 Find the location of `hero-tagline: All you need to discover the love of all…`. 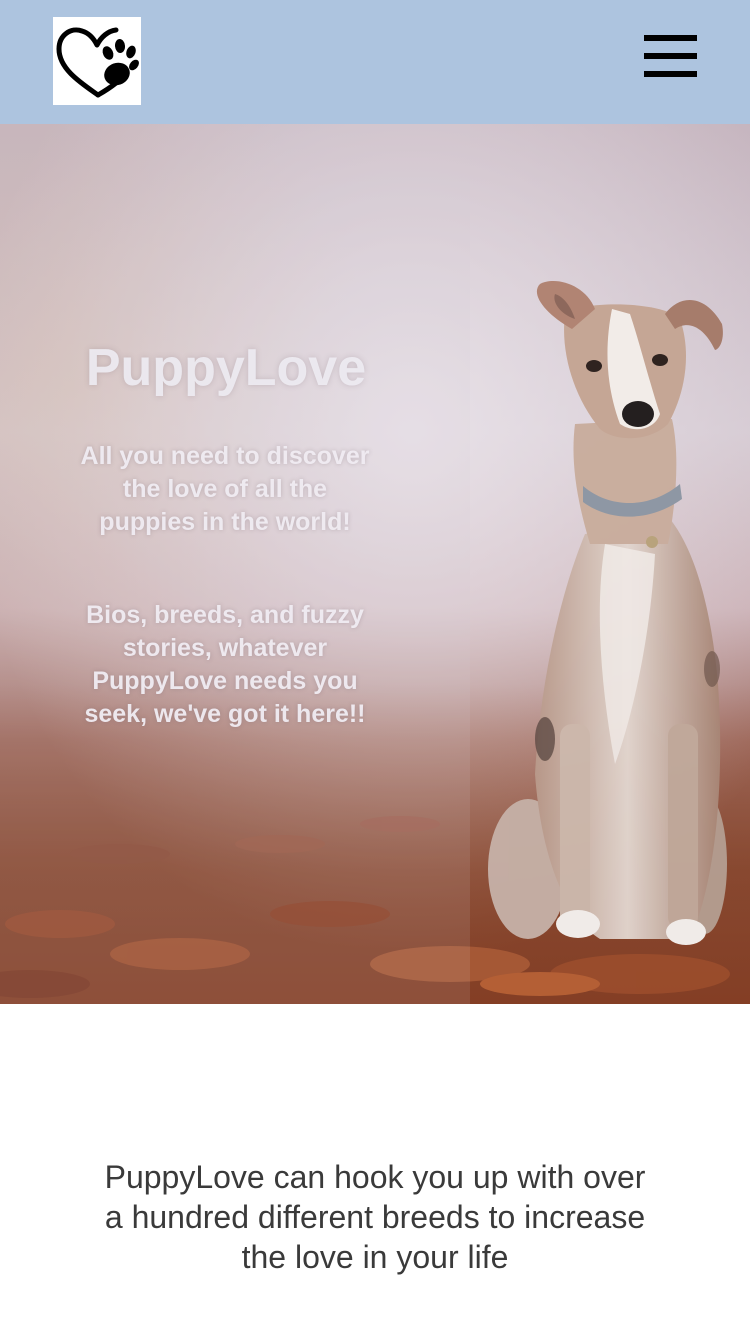

hero-tagline: All you need to discover the love of all… is located at coordinates (225, 489).